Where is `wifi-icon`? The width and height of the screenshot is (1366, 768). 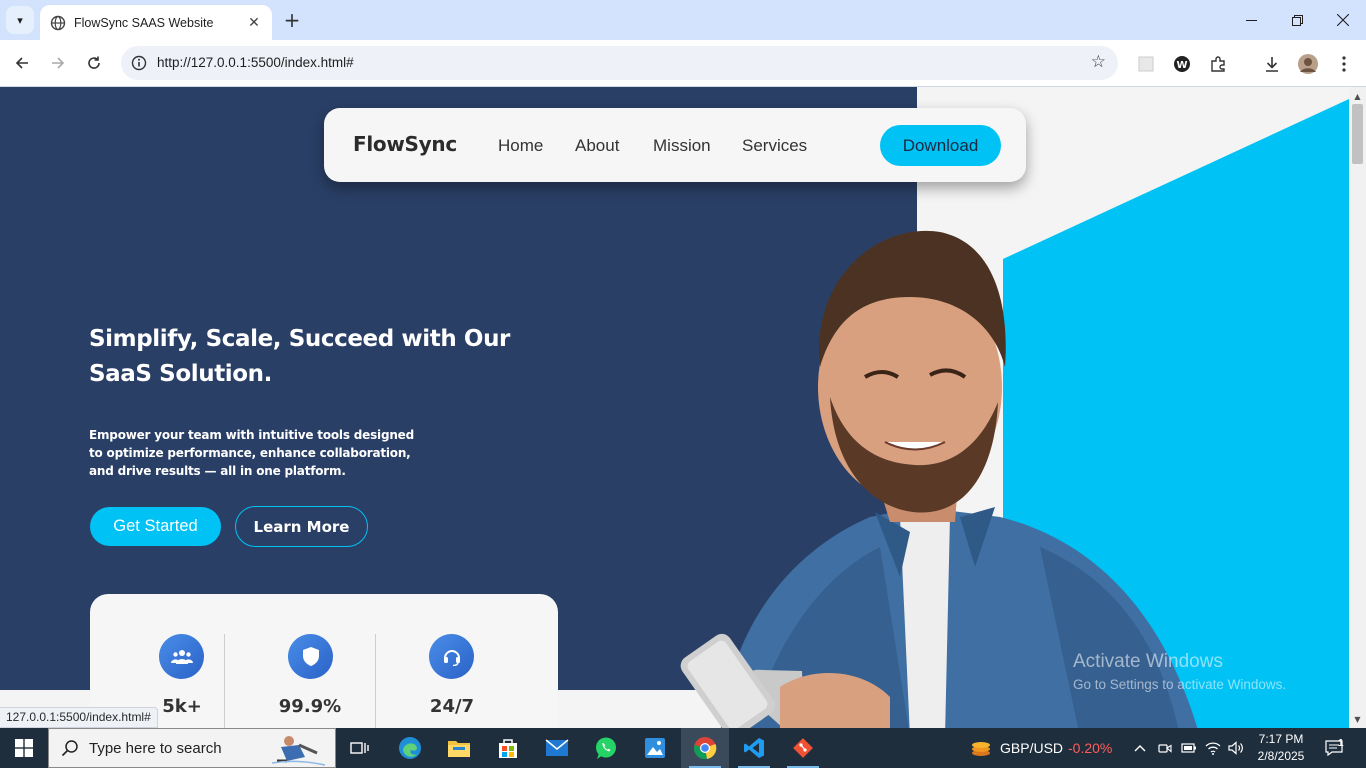
wifi-icon is located at coordinates (1213, 748).